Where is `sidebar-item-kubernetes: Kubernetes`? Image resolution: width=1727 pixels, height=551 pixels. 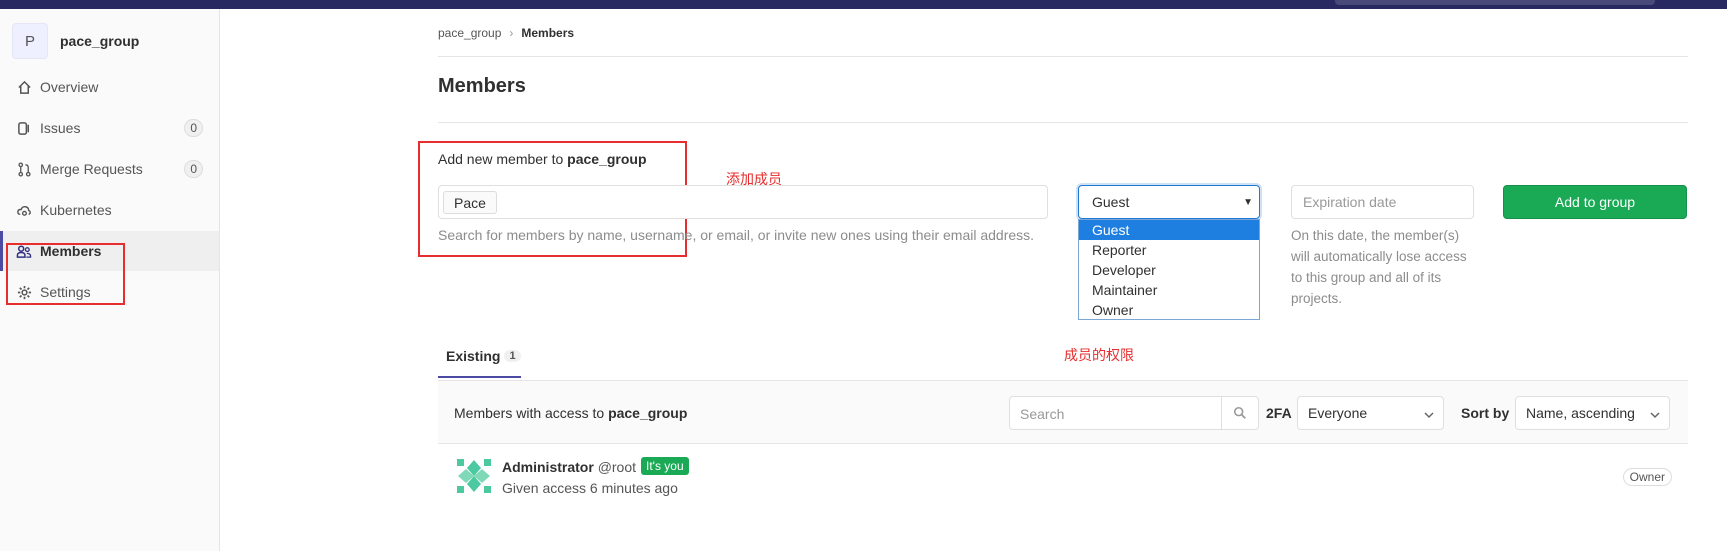 sidebar-item-kubernetes: Kubernetes is located at coordinates (109, 210).